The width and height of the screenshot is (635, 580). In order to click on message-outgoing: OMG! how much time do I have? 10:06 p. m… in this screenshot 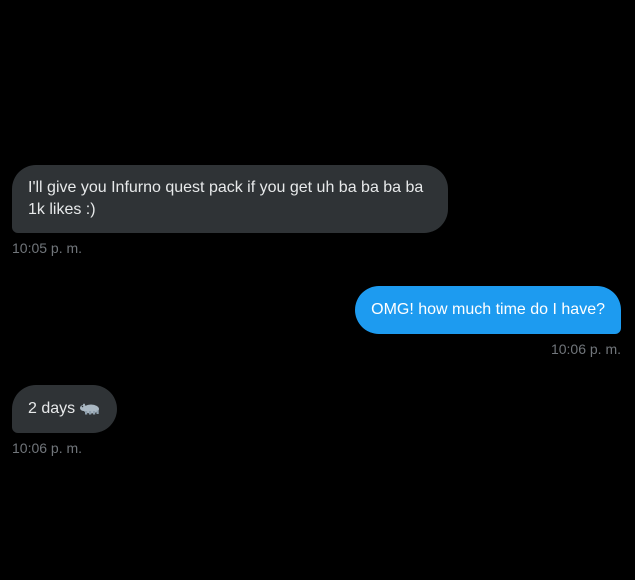, I will do `click(488, 321)`.